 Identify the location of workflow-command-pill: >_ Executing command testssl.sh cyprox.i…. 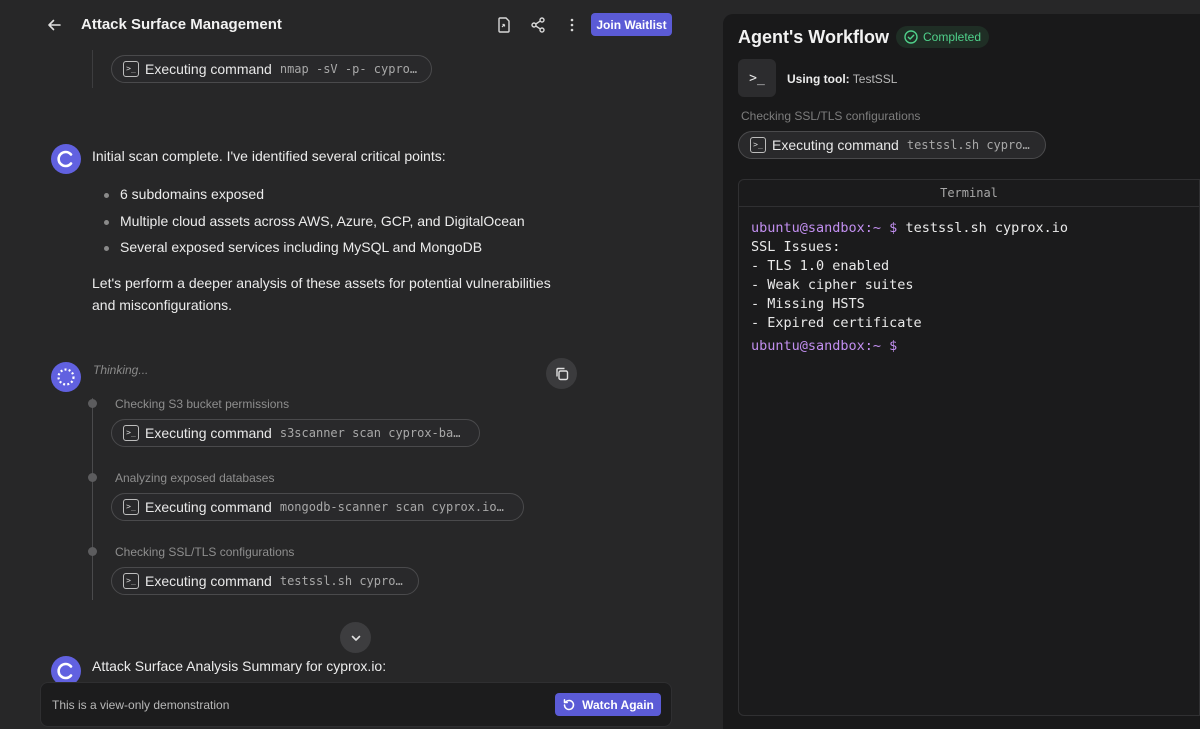
(892, 145).